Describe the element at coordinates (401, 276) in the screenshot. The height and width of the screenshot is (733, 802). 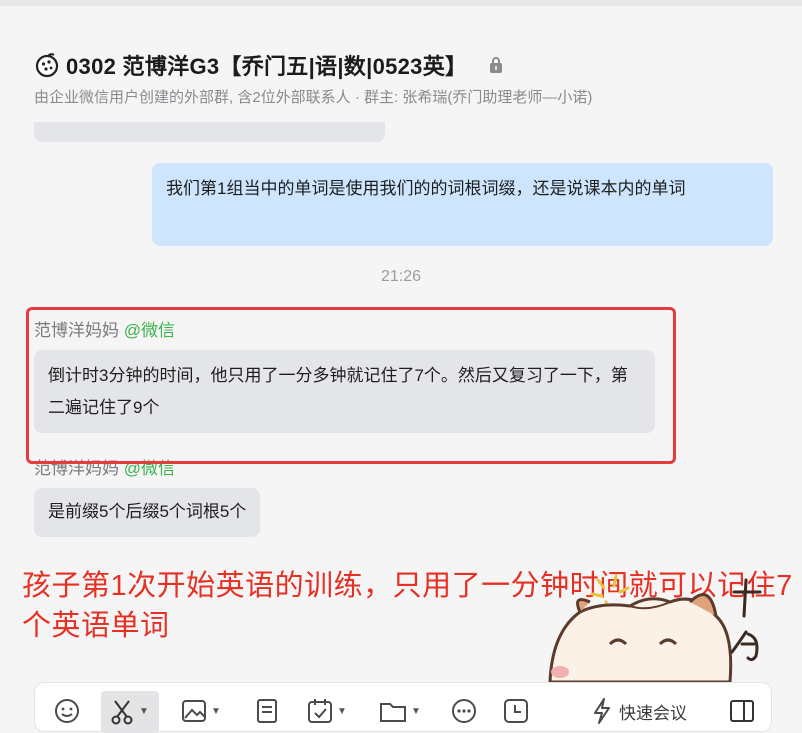
I see `message-timestamp: 21:26` at that location.